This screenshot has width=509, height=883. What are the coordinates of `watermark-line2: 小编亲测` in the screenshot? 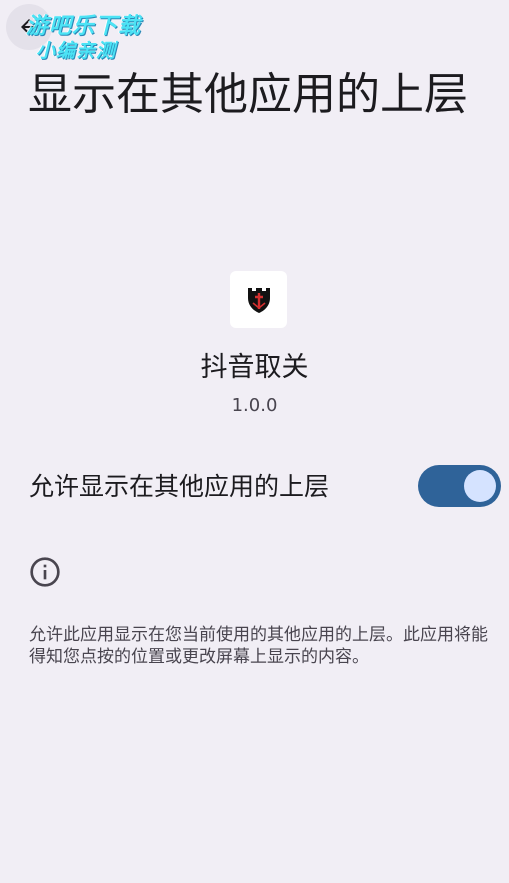 It's located at (76, 51).